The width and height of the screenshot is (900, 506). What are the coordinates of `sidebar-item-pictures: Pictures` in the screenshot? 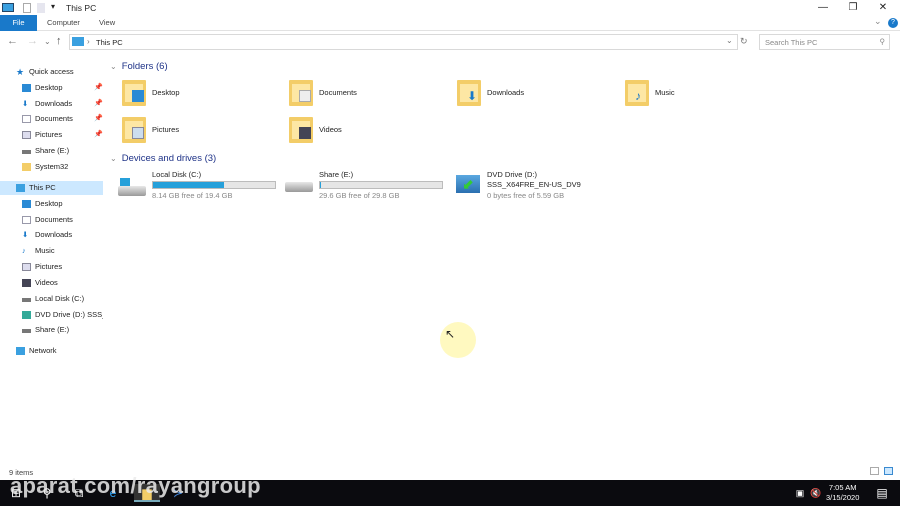 It's located at (51, 267).